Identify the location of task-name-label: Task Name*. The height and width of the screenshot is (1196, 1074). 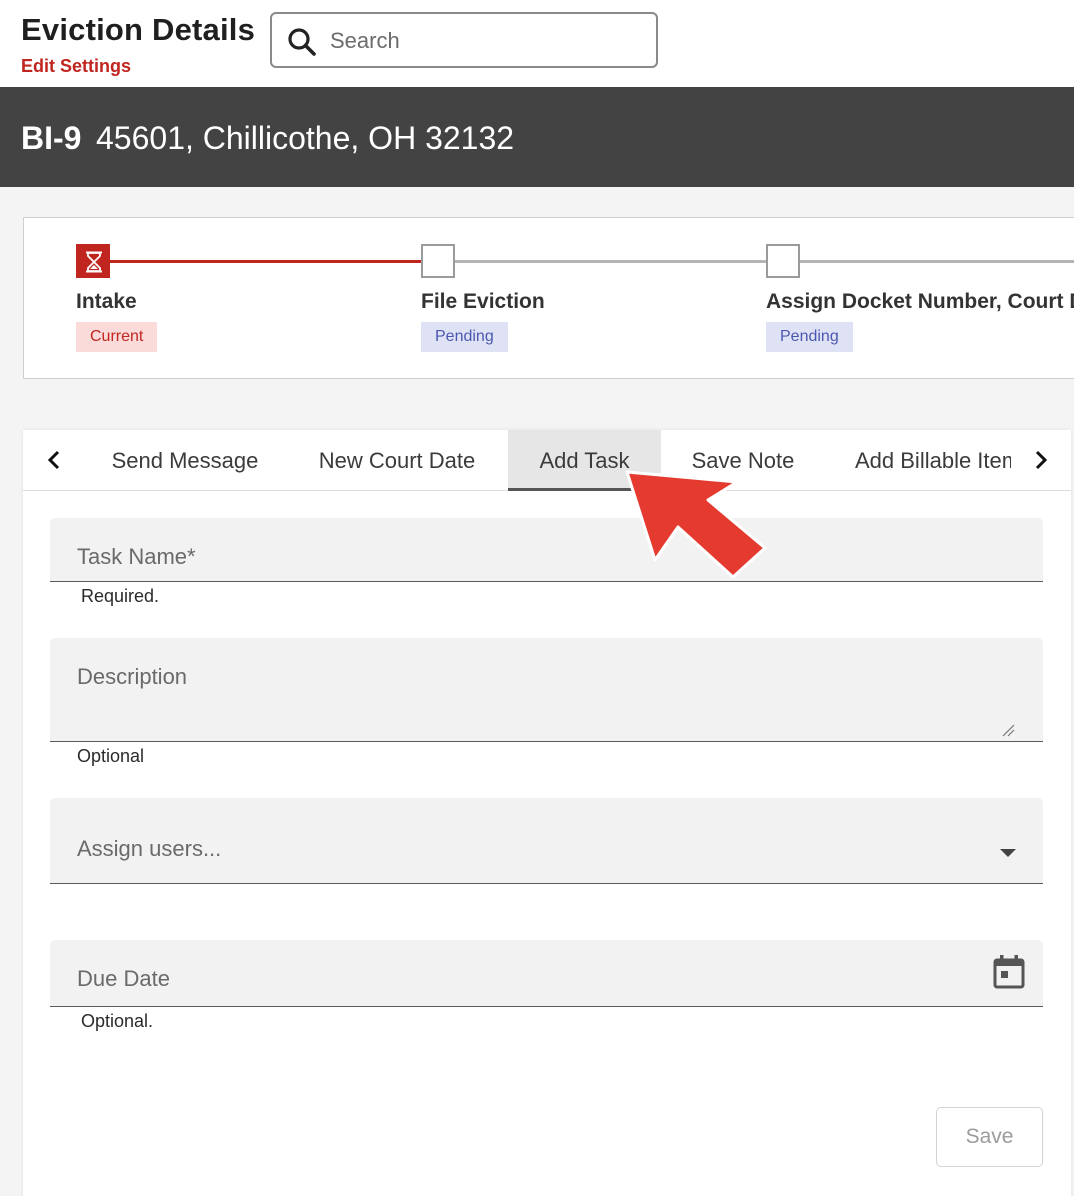
(136, 556).